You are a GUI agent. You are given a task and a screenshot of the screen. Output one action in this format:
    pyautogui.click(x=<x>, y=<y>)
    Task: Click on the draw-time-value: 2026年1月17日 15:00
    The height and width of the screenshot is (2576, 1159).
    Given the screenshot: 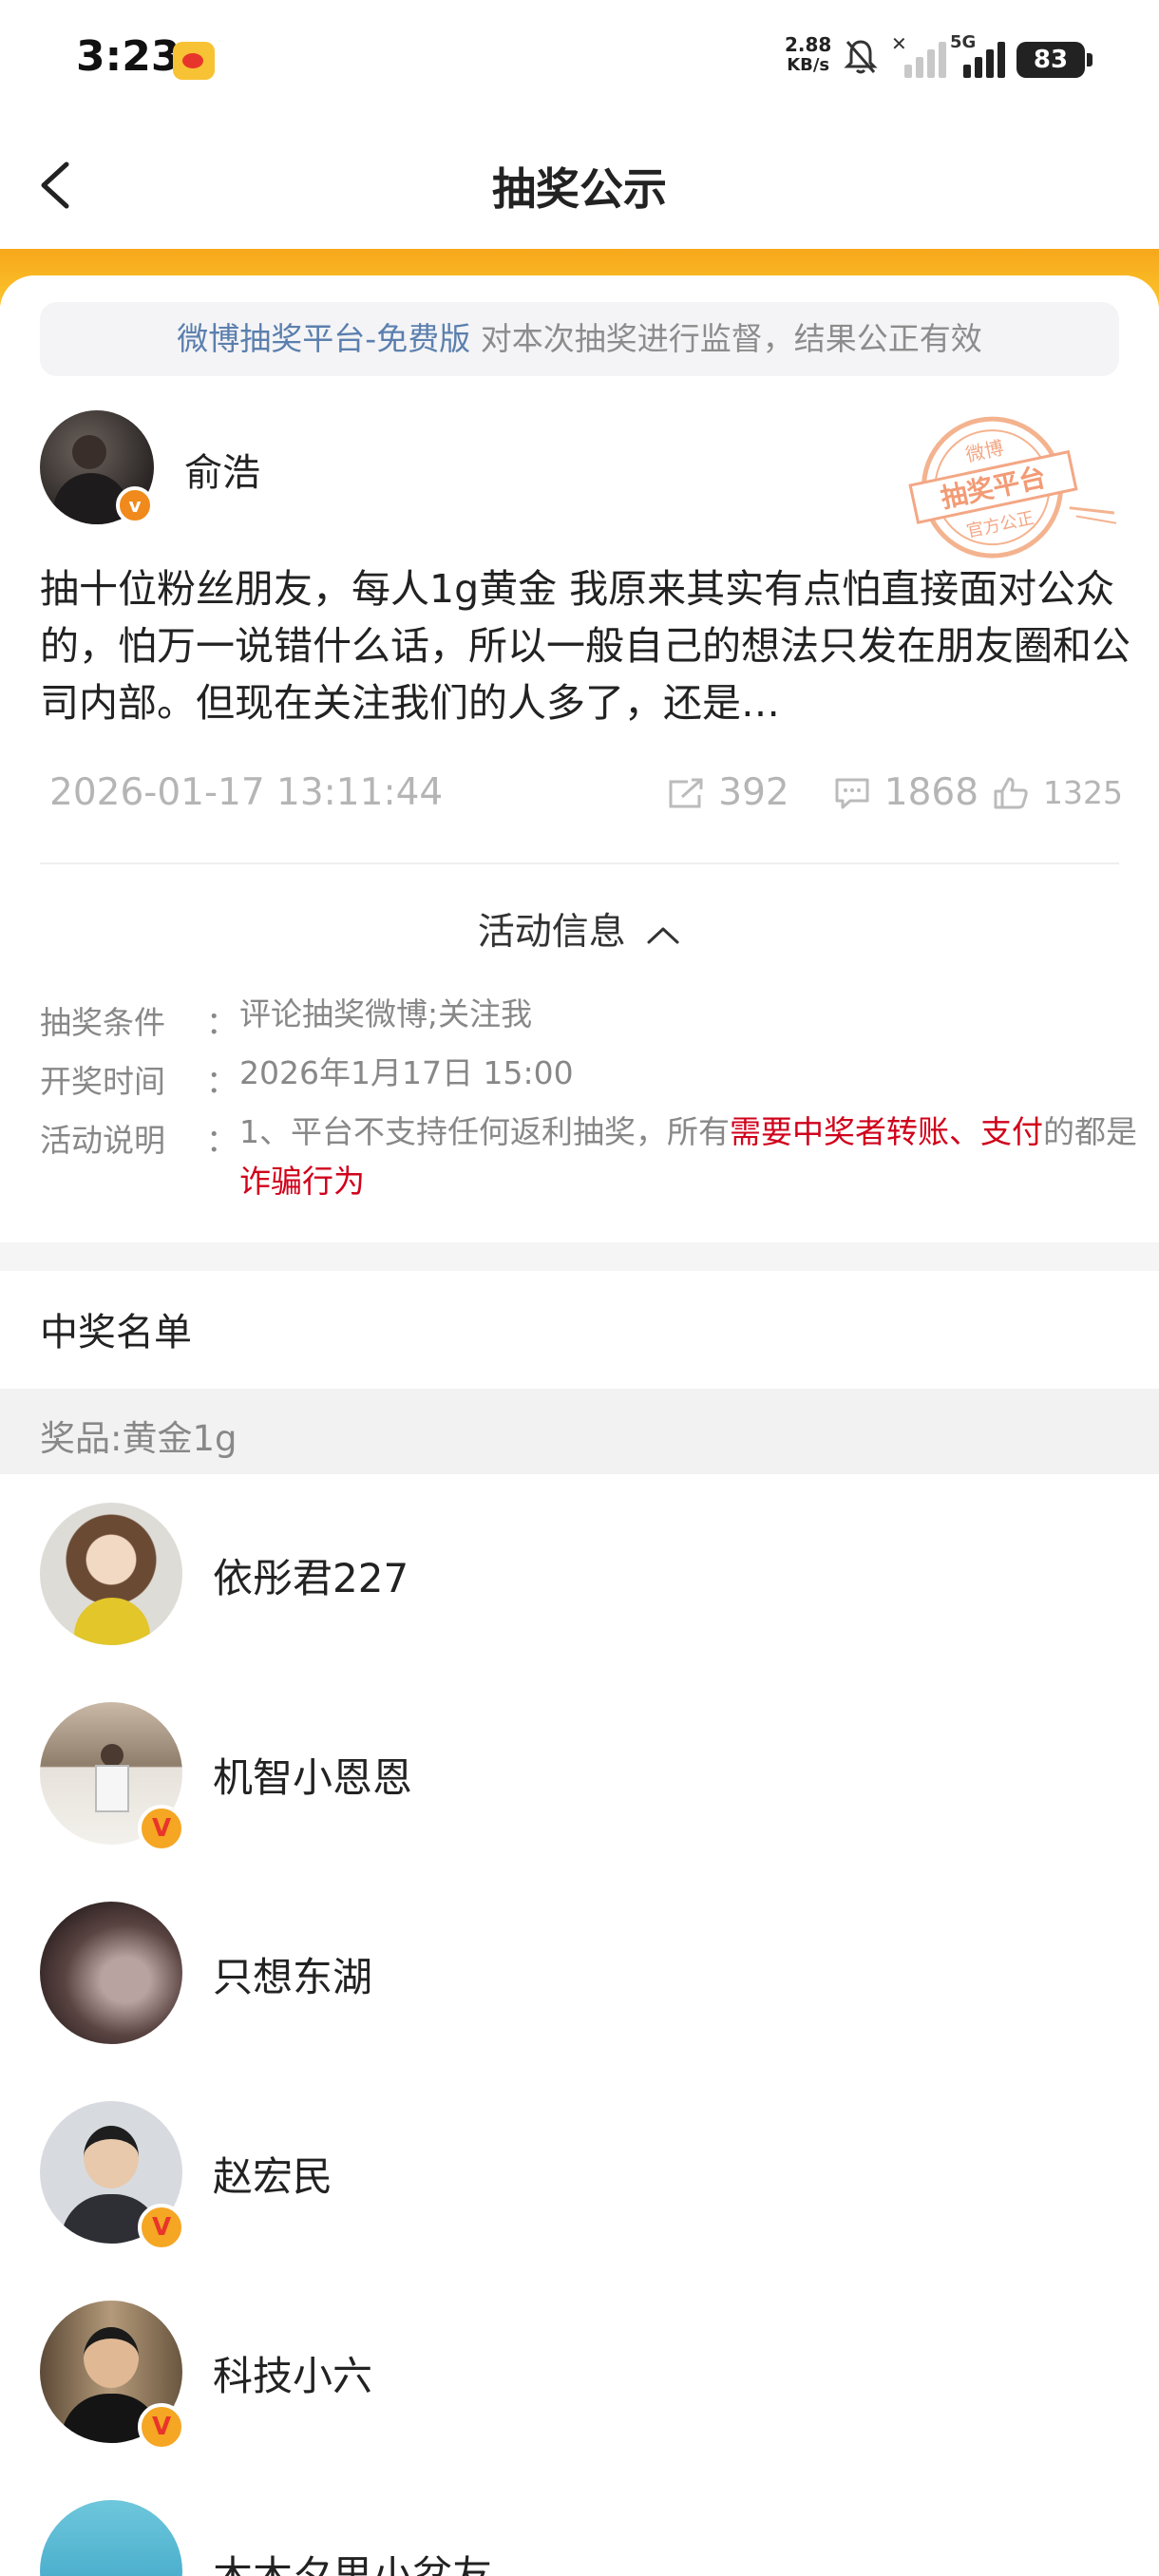 What is the action you would take?
    pyautogui.click(x=406, y=1072)
    